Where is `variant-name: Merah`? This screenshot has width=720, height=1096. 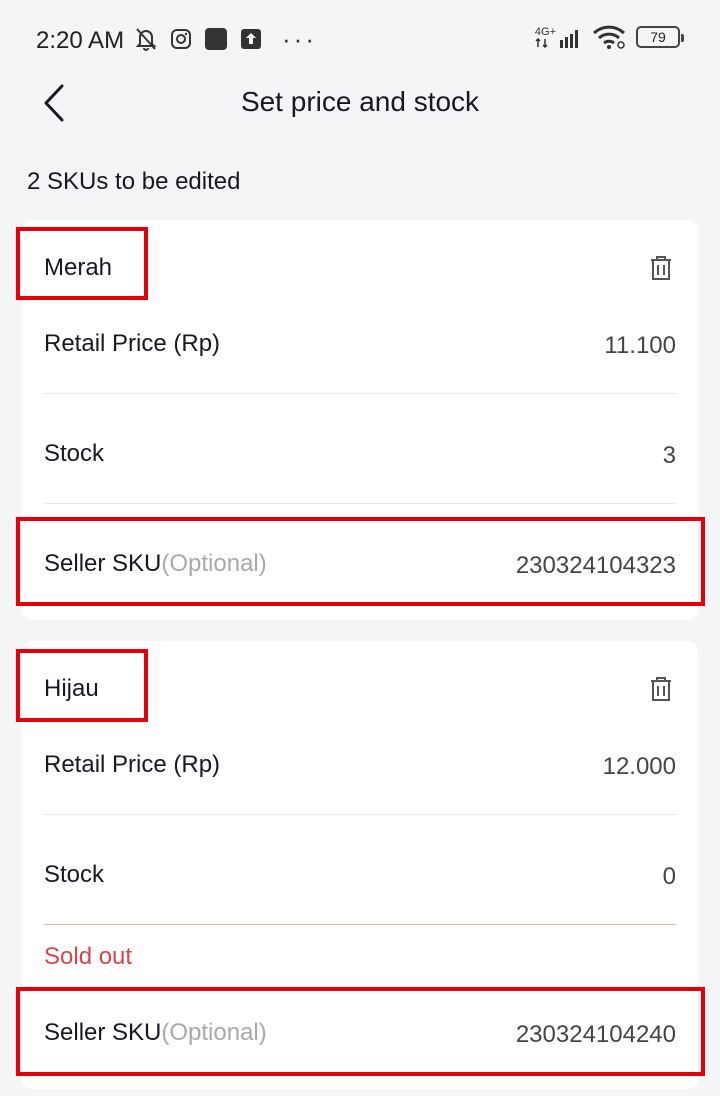 variant-name: Merah is located at coordinates (78, 267).